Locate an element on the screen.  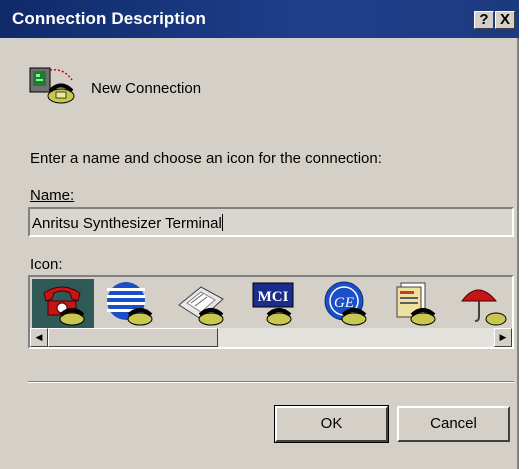
separator-line is located at coordinates (271, 382).